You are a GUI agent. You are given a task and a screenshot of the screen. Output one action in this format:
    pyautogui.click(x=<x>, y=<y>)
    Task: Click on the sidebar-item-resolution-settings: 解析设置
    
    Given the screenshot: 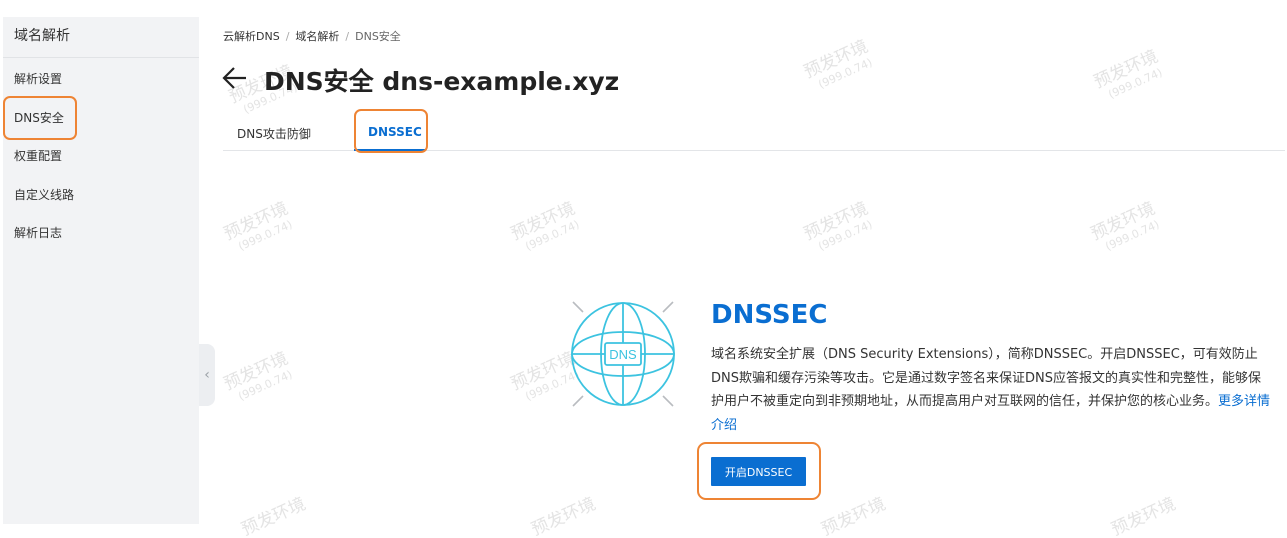 What is the action you would take?
    pyautogui.click(x=38, y=78)
    